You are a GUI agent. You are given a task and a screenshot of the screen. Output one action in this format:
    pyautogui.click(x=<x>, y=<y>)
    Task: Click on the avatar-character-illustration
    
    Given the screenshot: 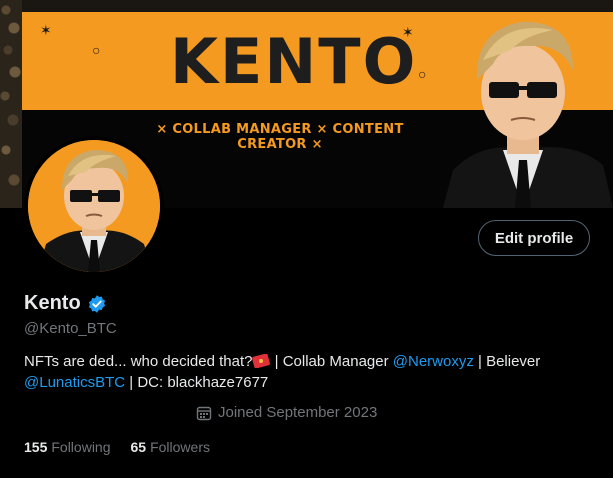 What is the action you would take?
    pyautogui.click(x=94, y=206)
    